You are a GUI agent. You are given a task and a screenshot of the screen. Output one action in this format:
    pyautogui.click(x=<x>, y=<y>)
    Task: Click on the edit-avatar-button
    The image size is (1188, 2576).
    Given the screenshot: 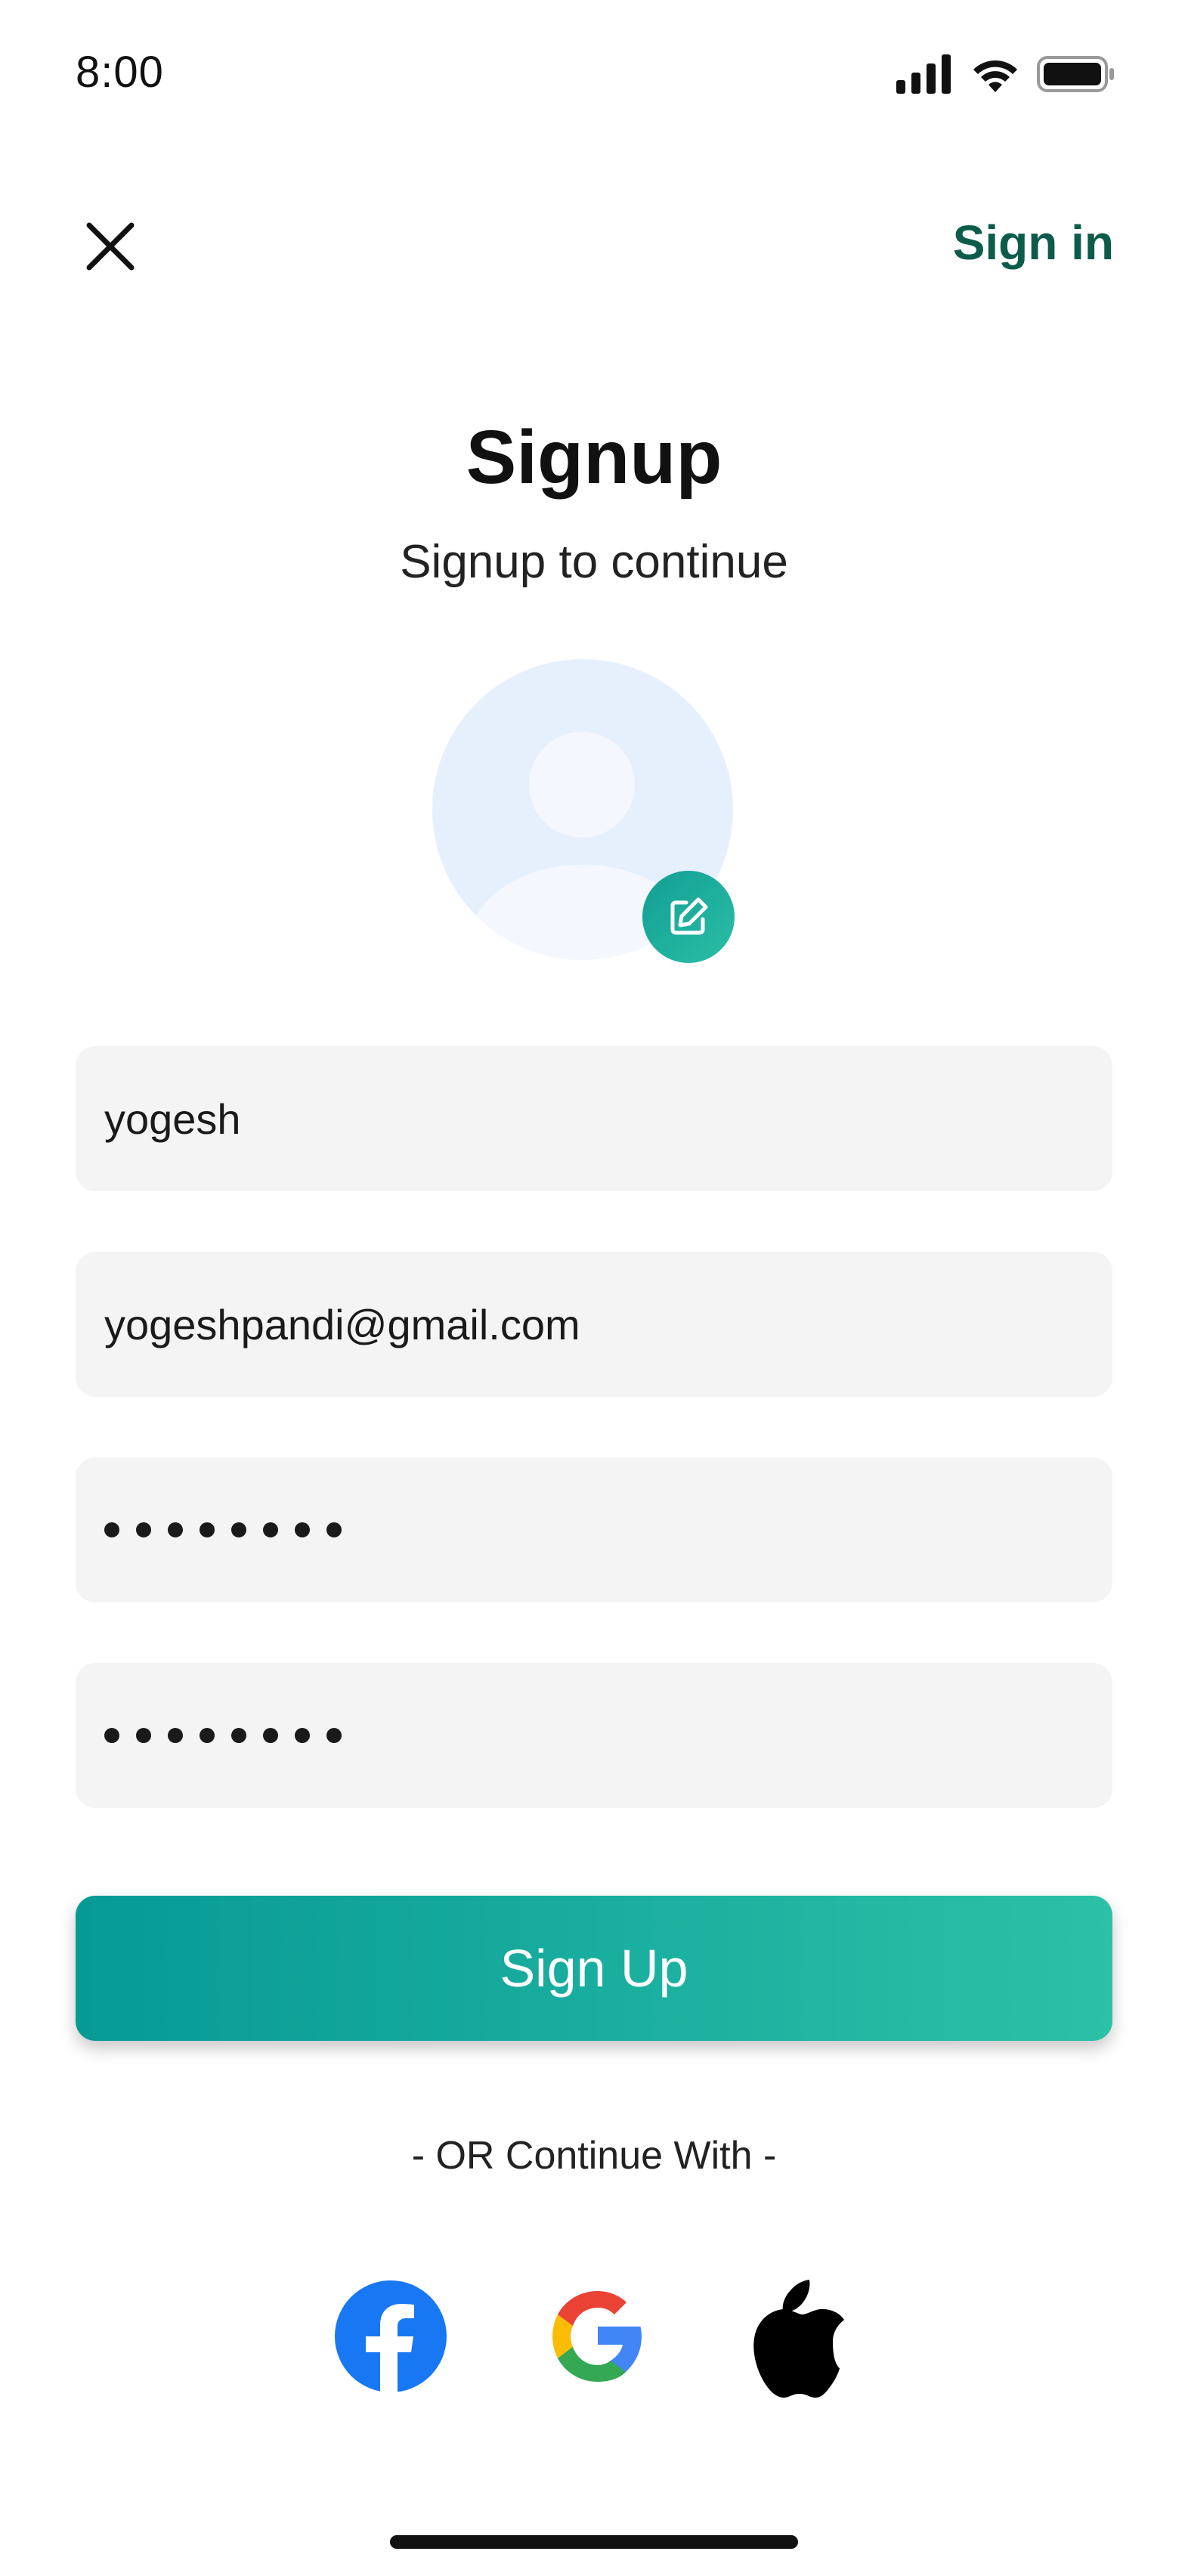 What is the action you would take?
    pyautogui.click(x=689, y=917)
    